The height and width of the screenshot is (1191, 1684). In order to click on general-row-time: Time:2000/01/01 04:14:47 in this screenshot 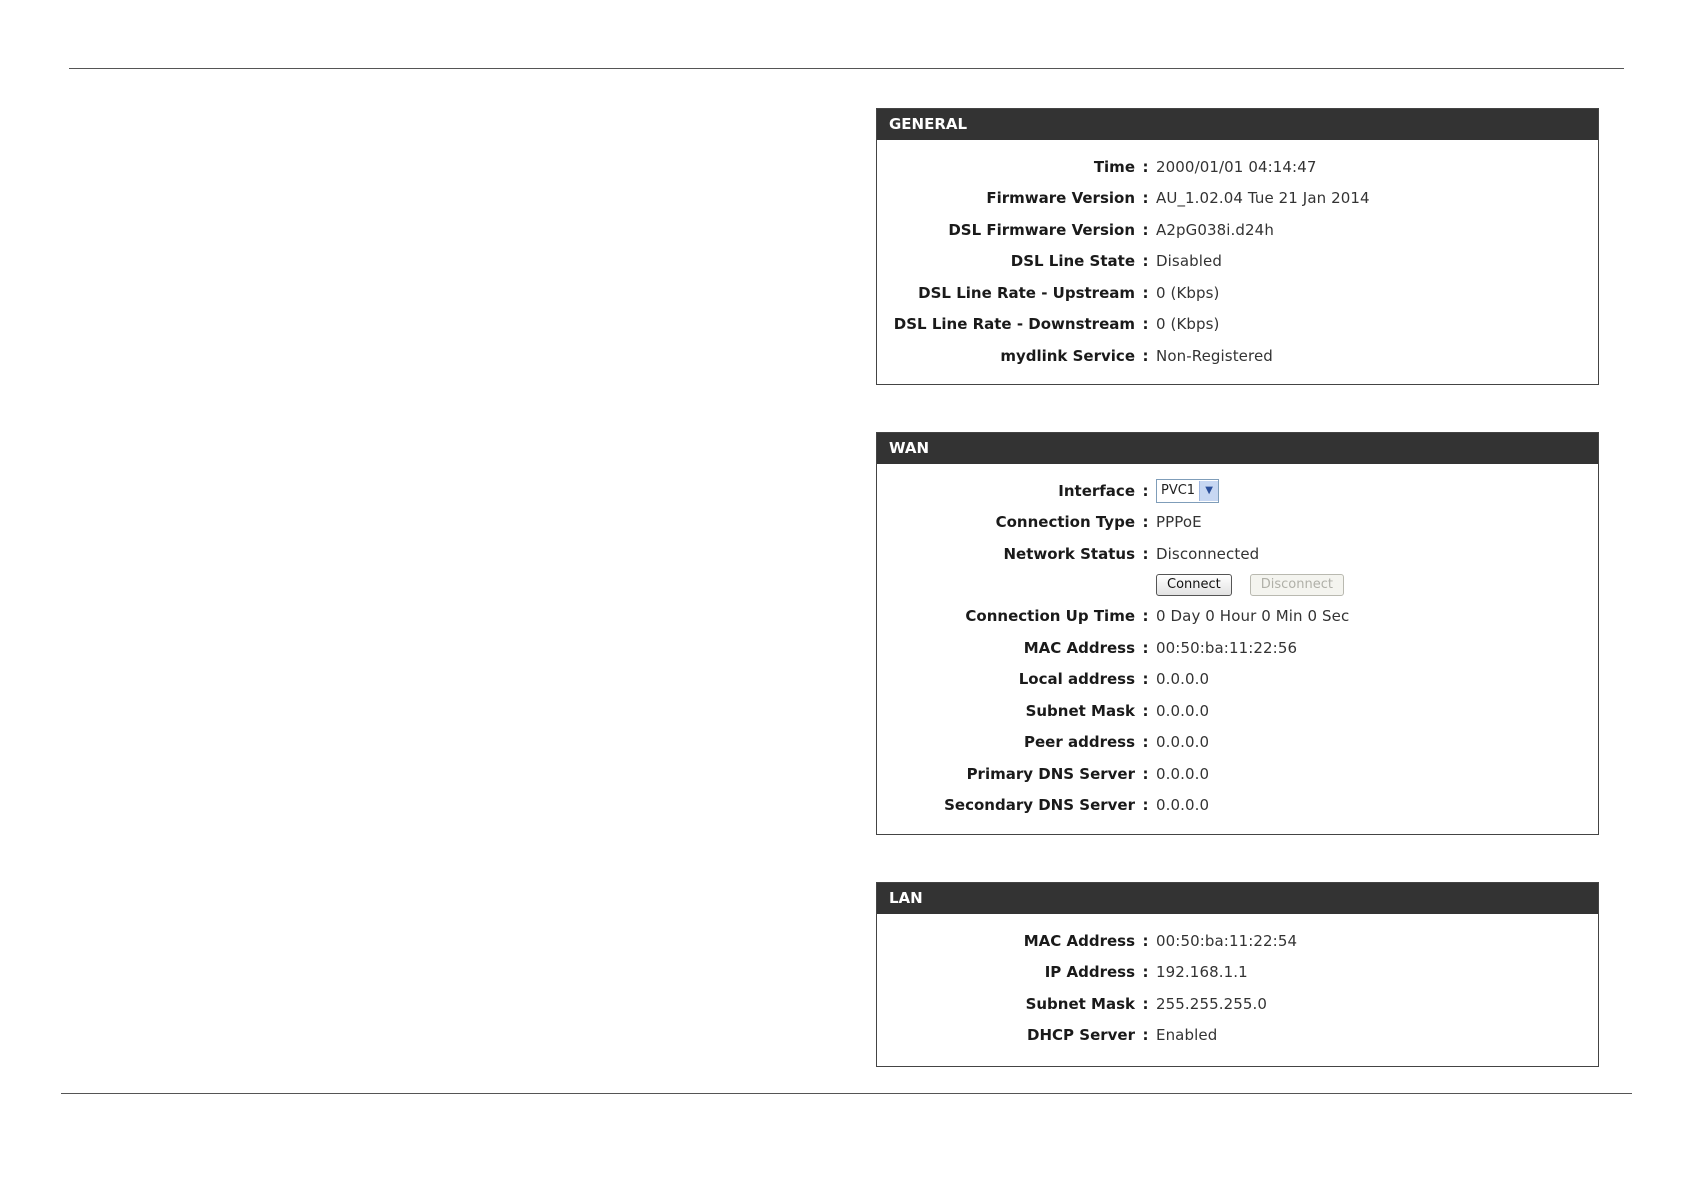, I will do `click(1237, 167)`.